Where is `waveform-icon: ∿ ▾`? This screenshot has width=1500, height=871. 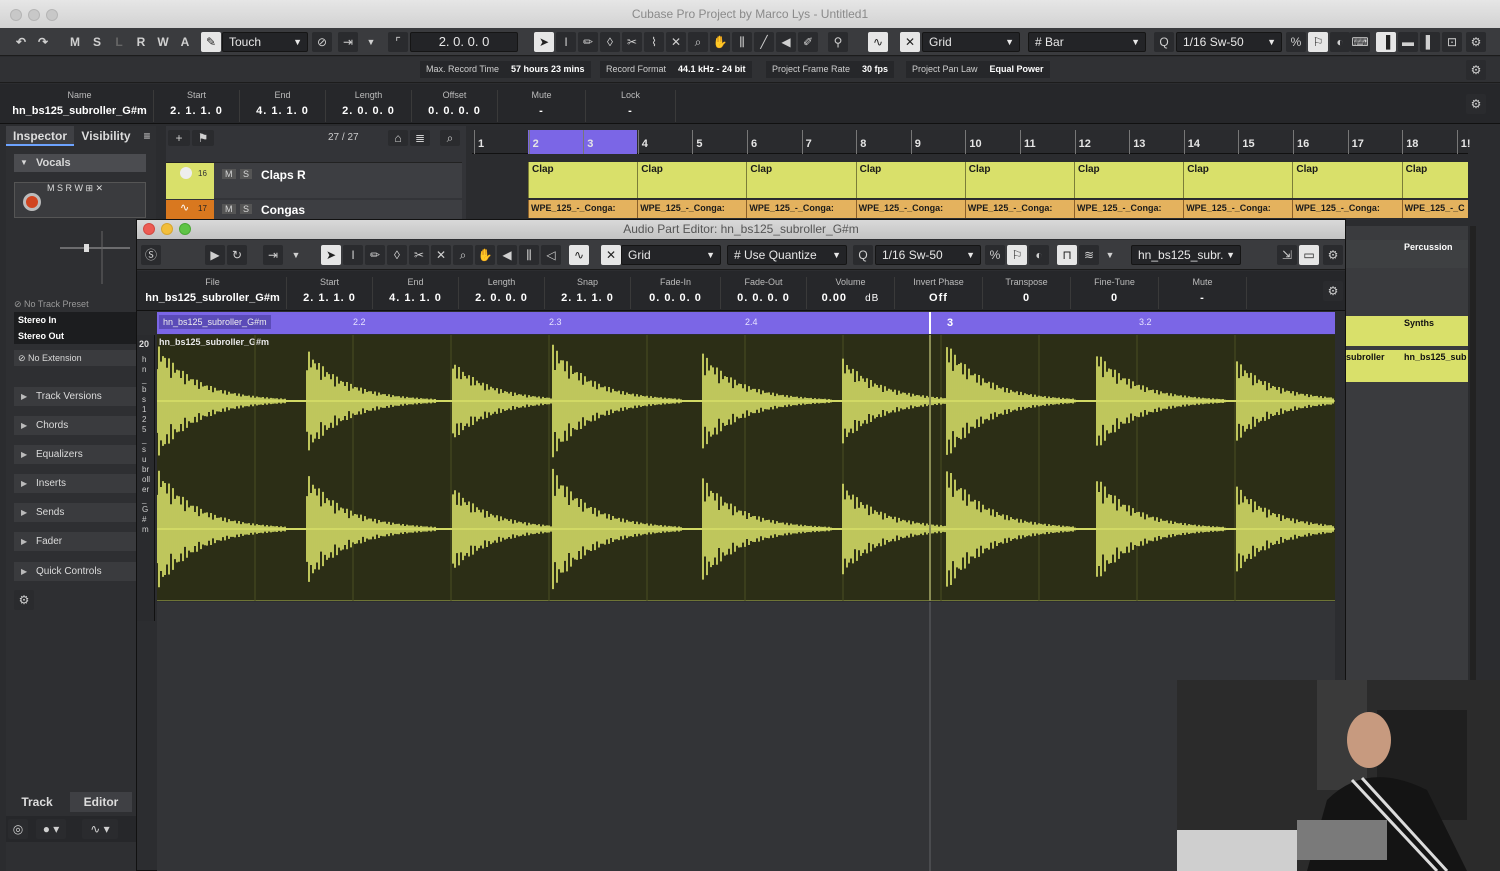 waveform-icon: ∿ ▾ is located at coordinates (100, 829).